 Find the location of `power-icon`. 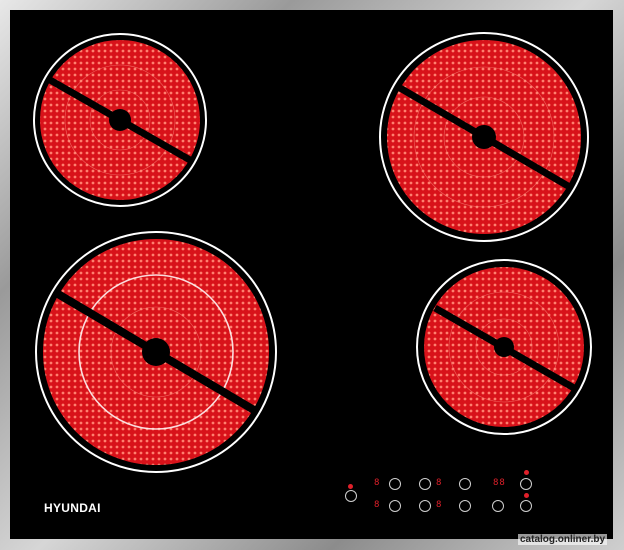

power-icon is located at coordinates (351, 496).